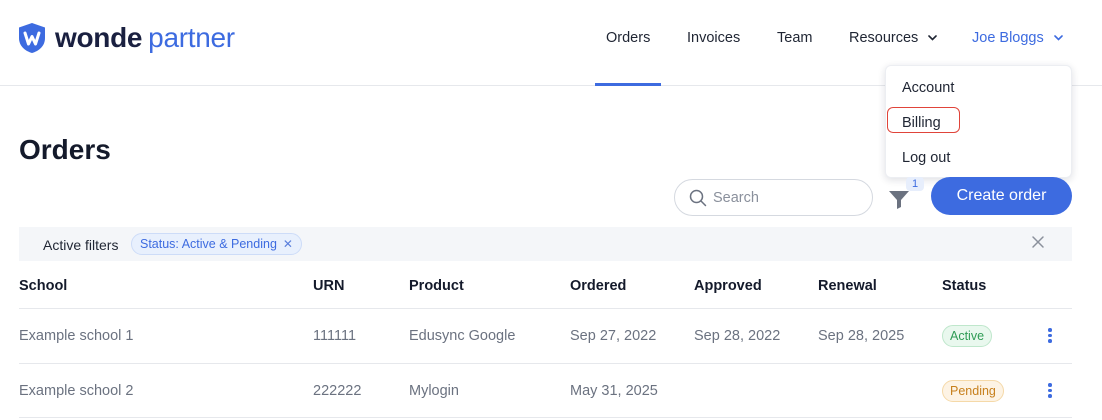  I want to click on user-menu: Joe Bloggs, so click(1017, 38).